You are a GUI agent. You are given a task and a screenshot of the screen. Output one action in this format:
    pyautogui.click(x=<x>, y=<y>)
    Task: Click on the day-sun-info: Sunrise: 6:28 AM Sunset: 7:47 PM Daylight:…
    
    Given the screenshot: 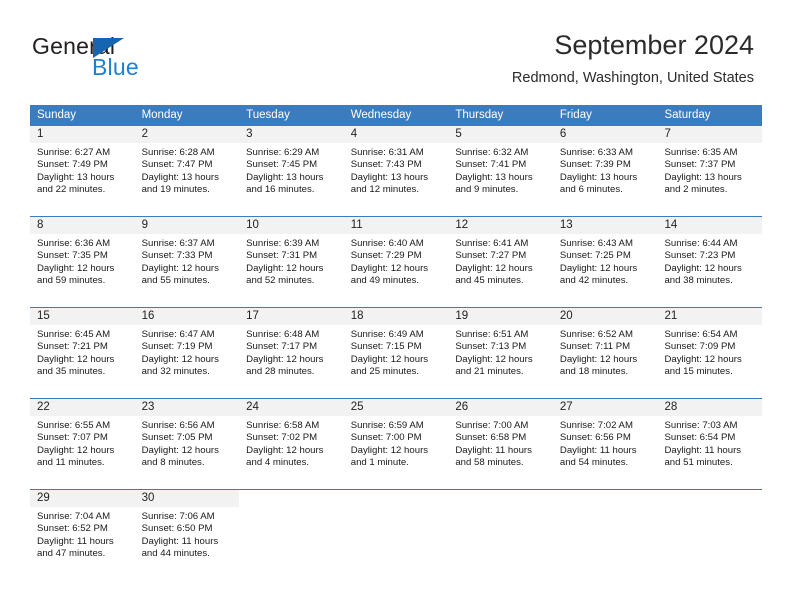 What is the action you would take?
    pyautogui.click(x=187, y=170)
    